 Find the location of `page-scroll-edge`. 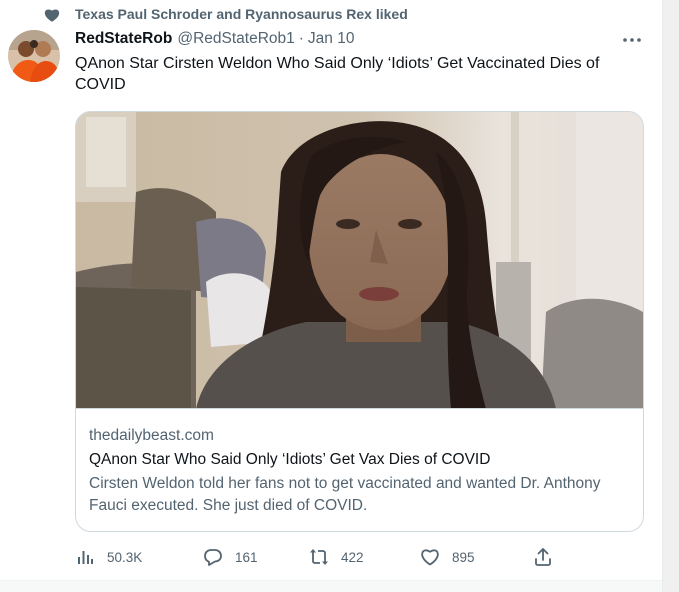

page-scroll-edge is located at coordinates (670, 296).